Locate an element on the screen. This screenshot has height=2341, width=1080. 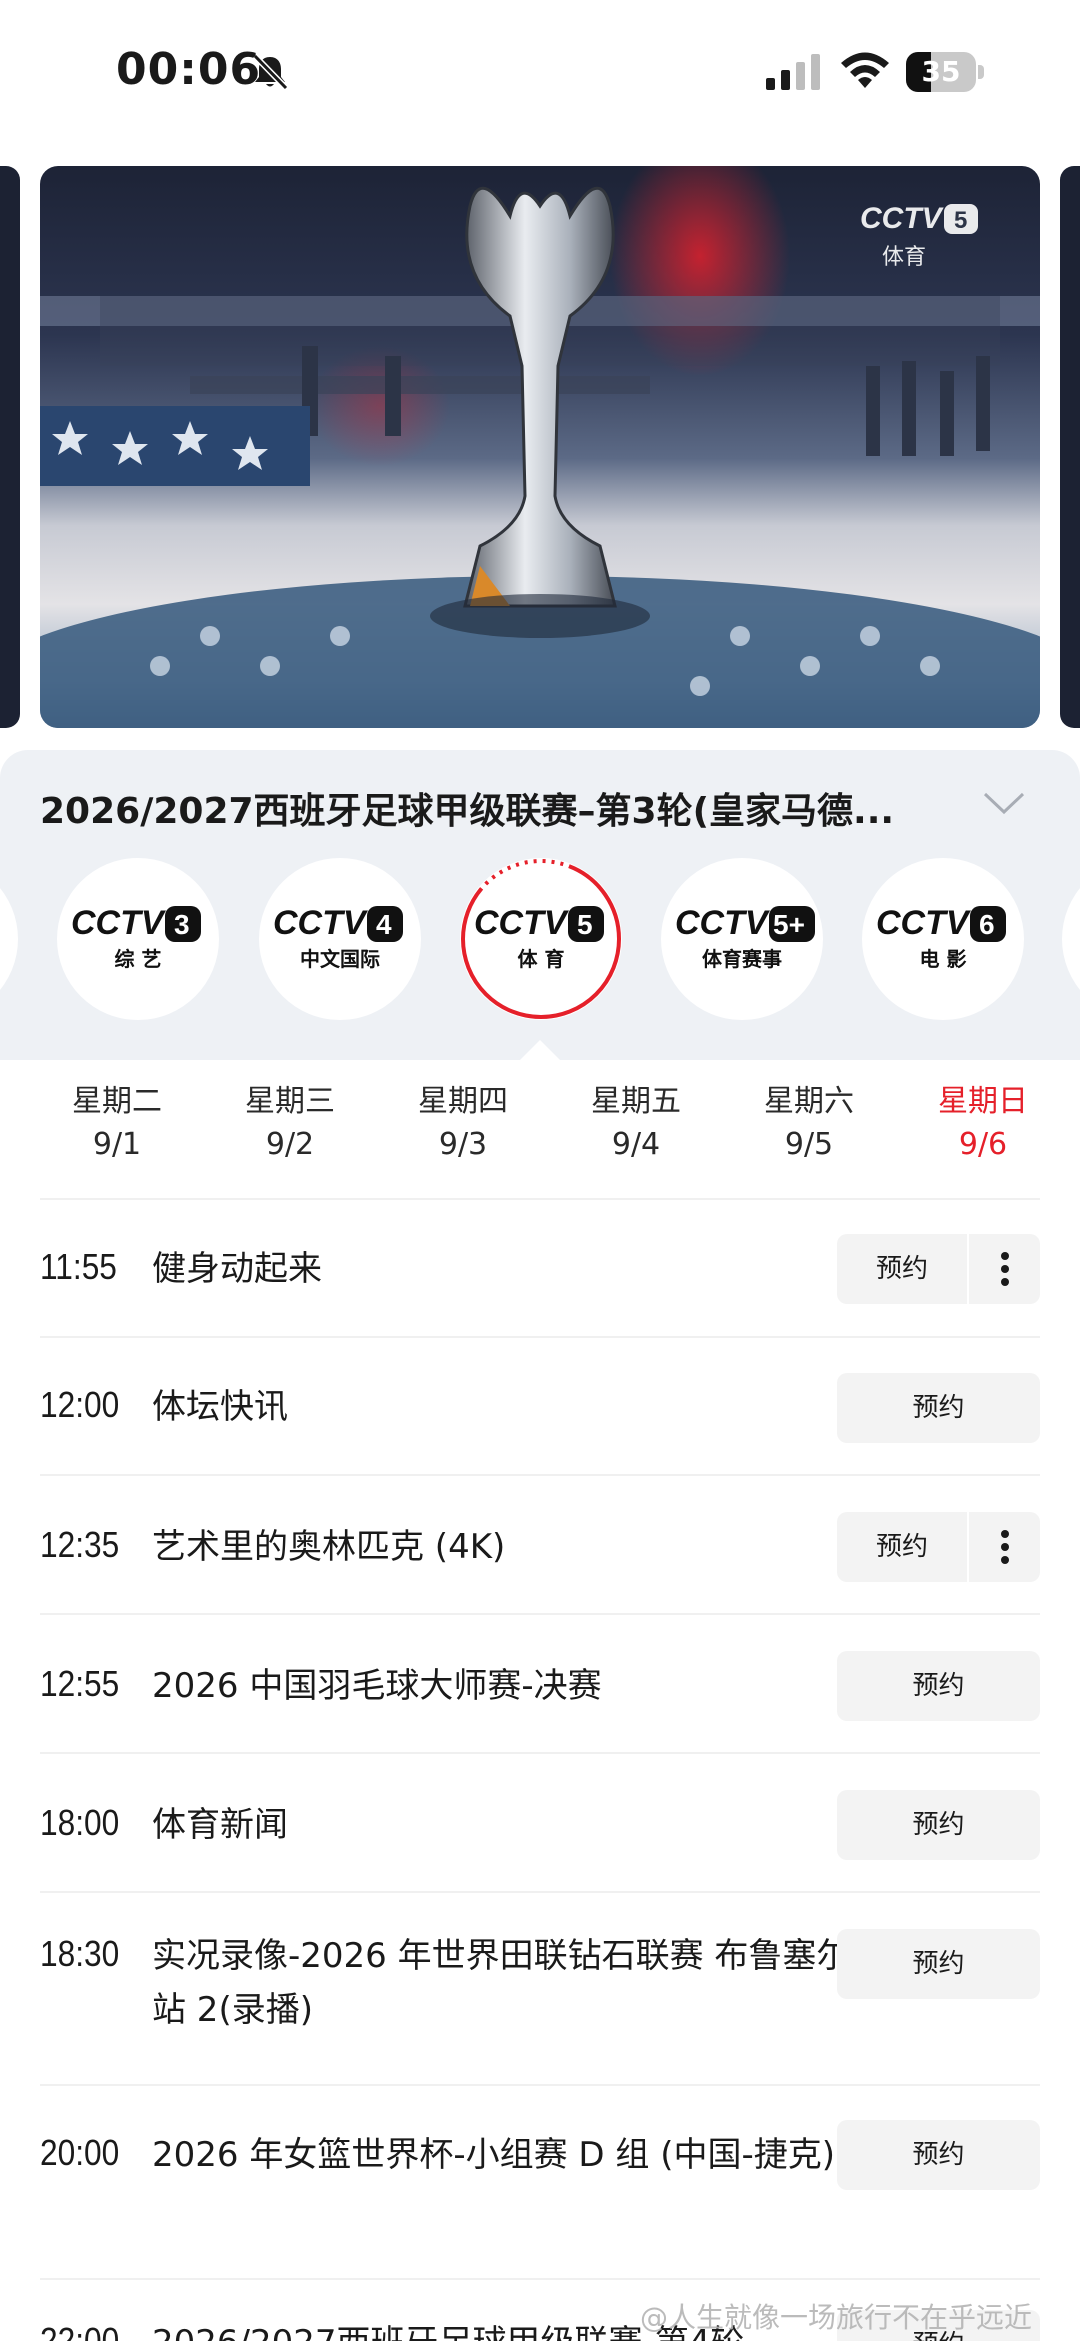
tab-day-wed: 星期三 9/2 is located at coordinates (290, 1125).